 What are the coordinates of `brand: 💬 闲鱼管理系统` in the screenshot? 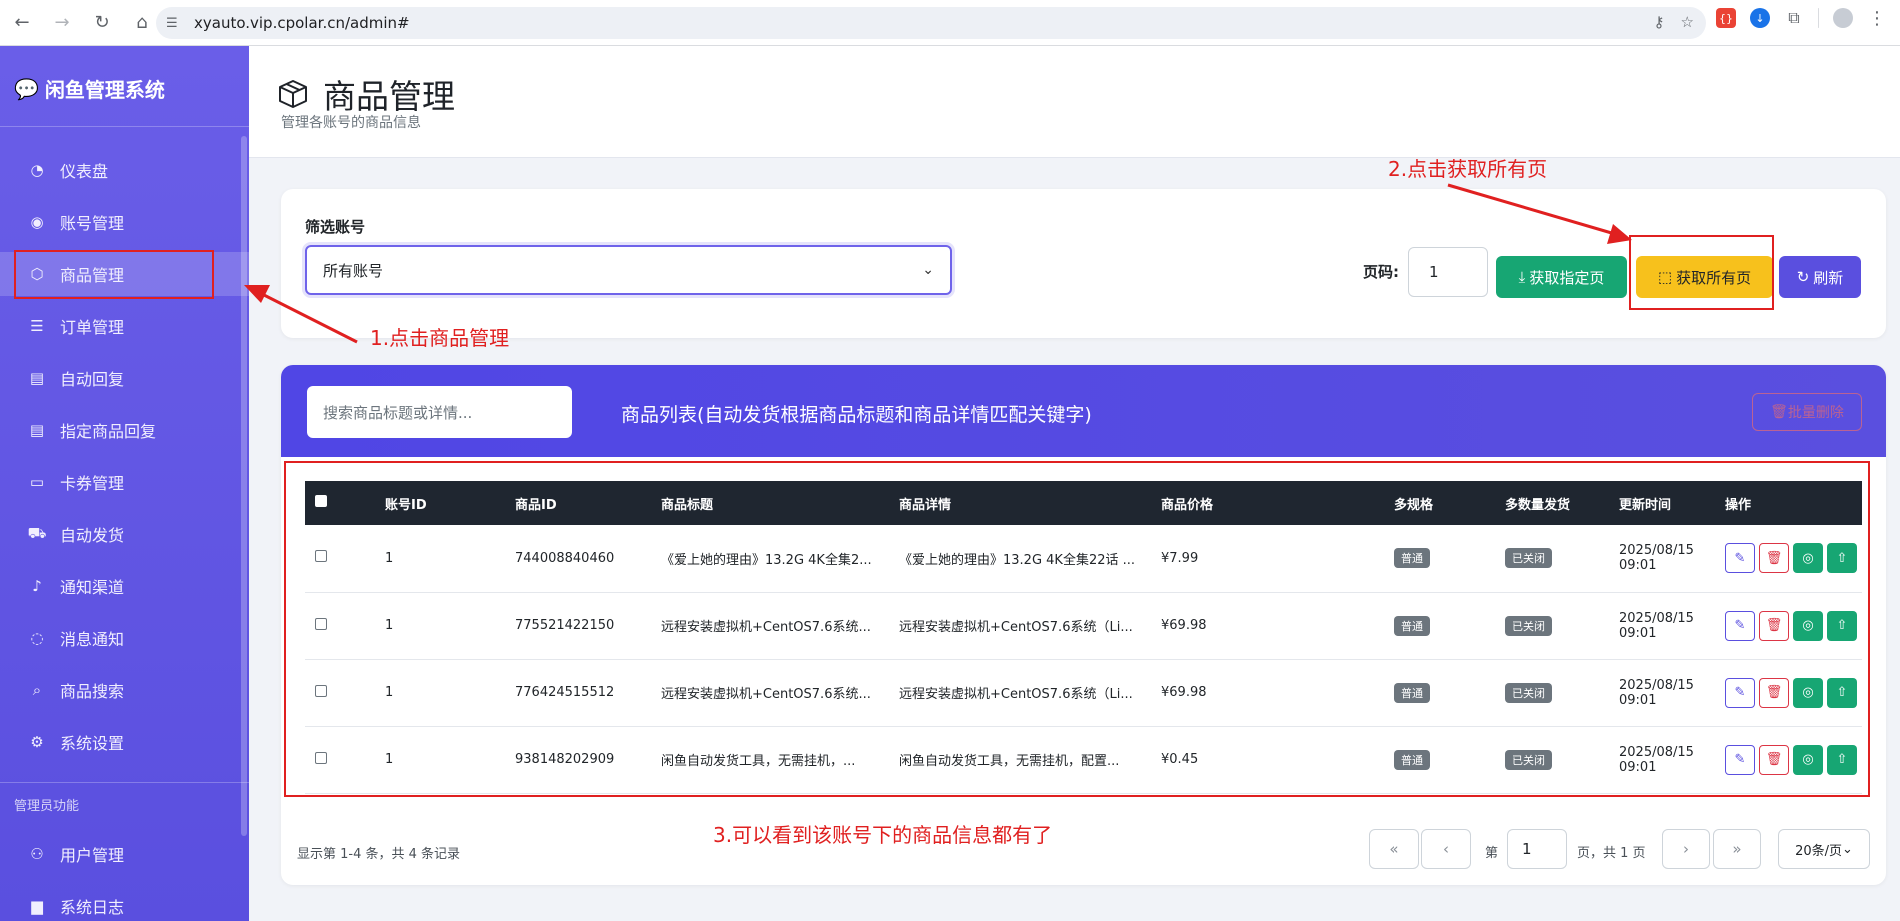 It's located at (89, 88).